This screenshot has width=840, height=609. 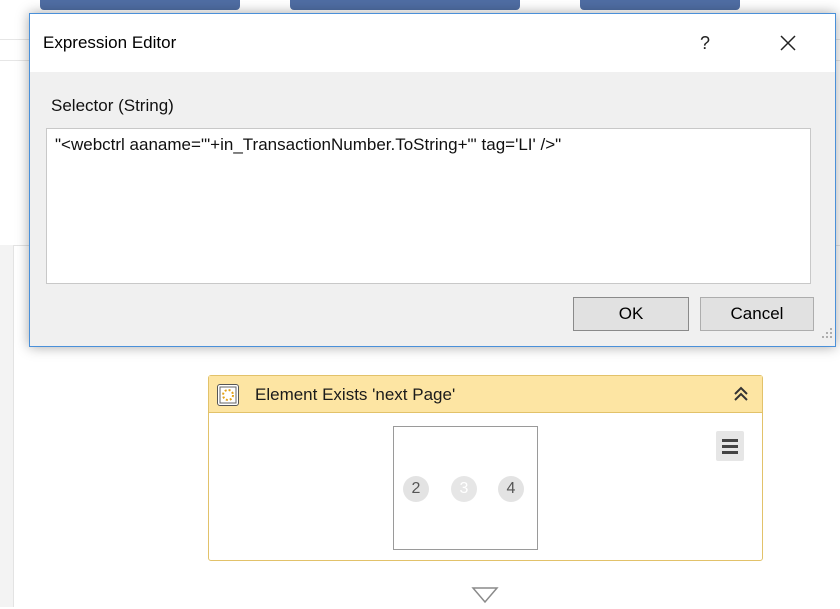 What do you see at coordinates (112, 105) in the screenshot?
I see `selector-label: Selector (String)` at bounding box center [112, 105].